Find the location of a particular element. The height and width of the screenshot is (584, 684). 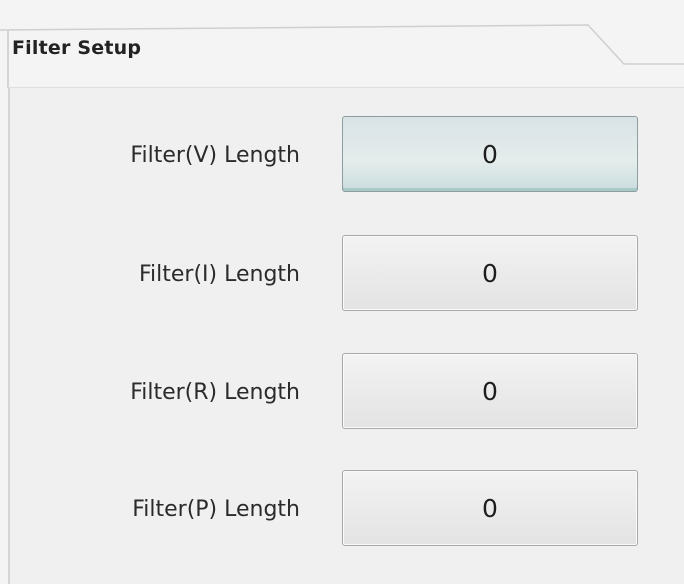

filter-i-length-row: Filter(I) Length 0 is located at coordinates (342, 275).